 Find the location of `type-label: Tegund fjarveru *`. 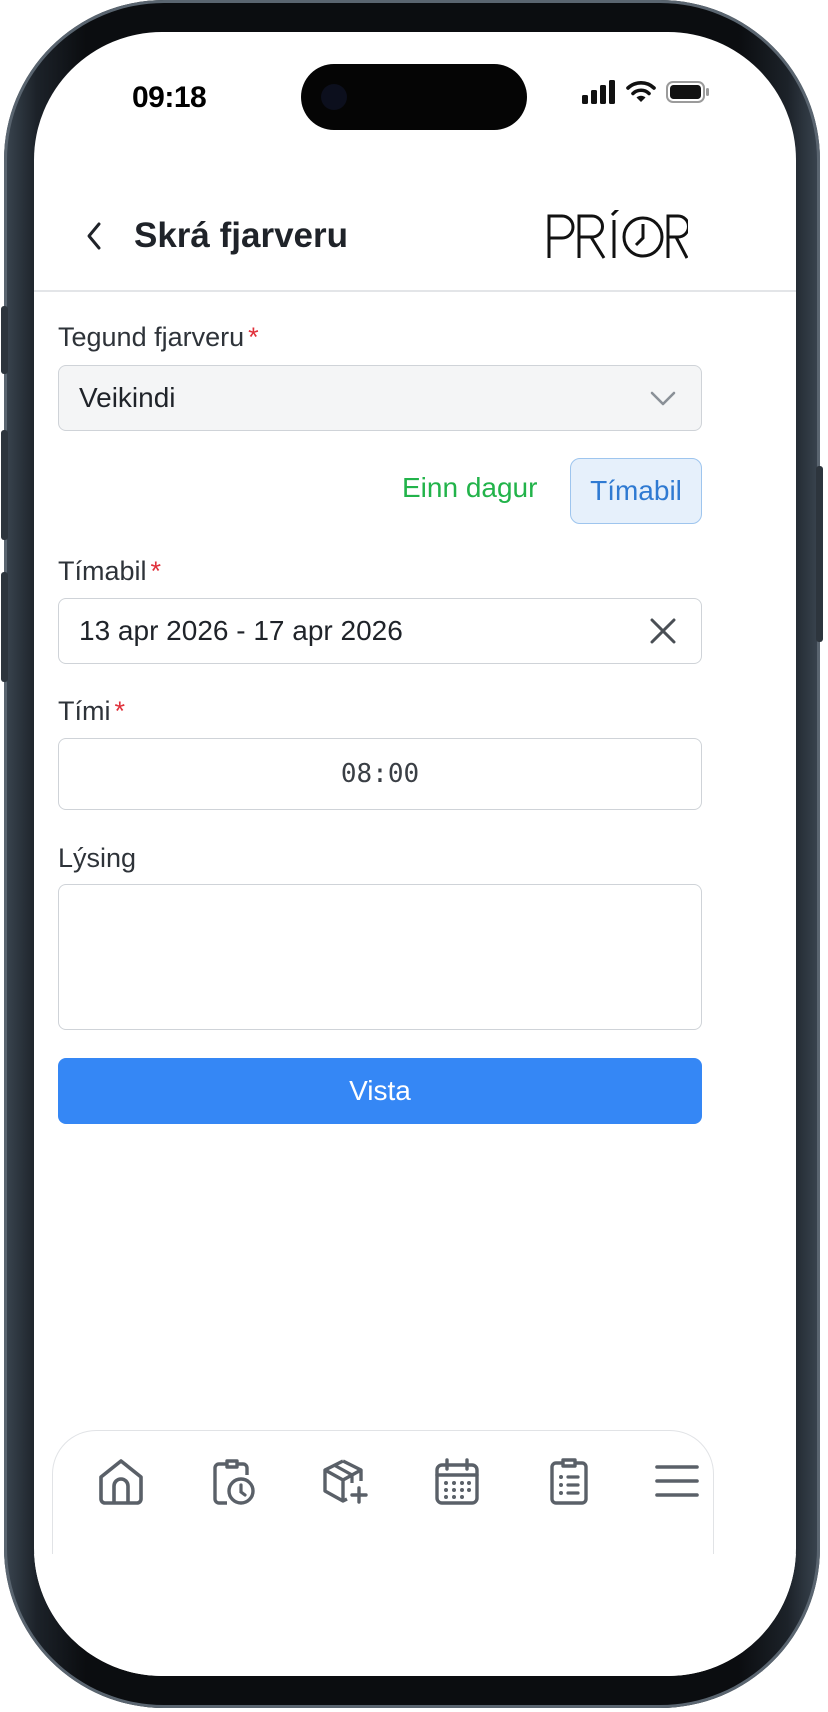

type-label: Tegund fjarveru * is located at coordinates (158, 337).